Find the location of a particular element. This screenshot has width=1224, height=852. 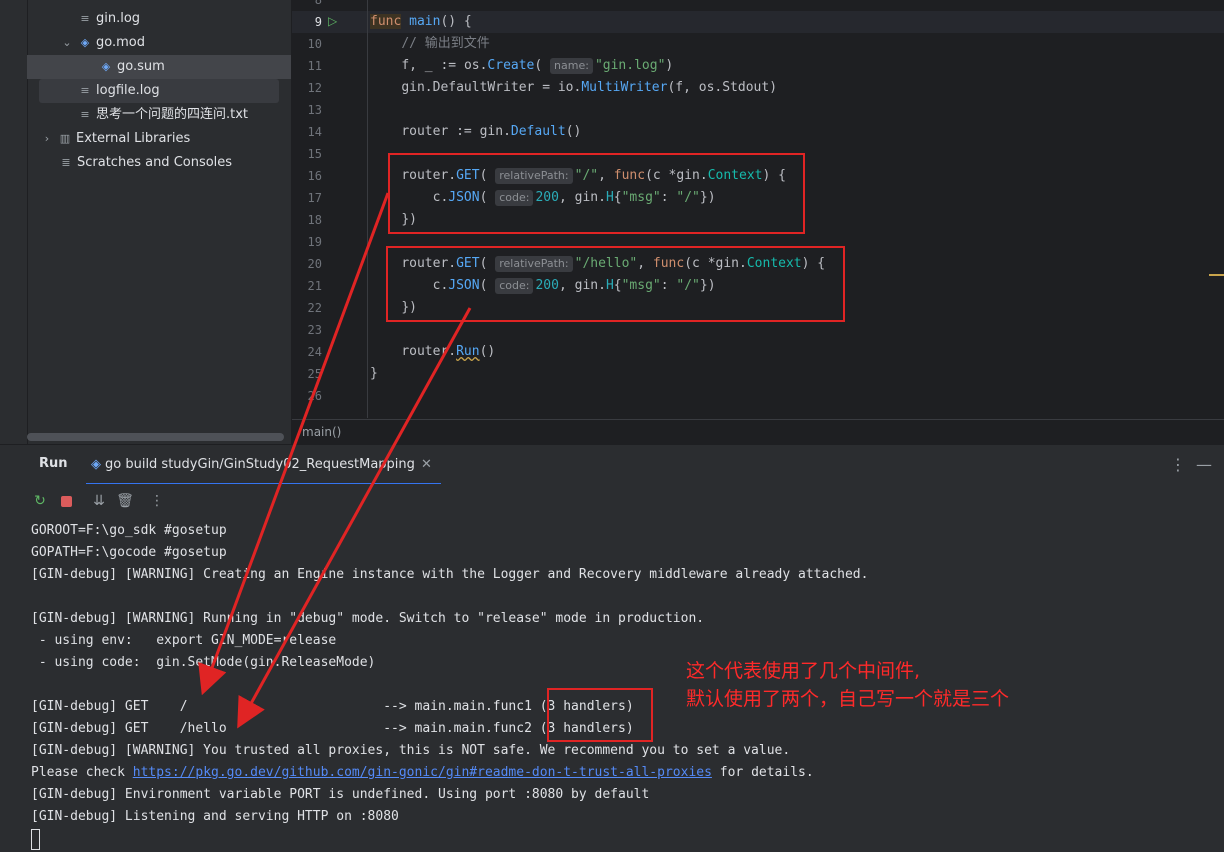

line-number: 10 is located at coordinates (314, 44).